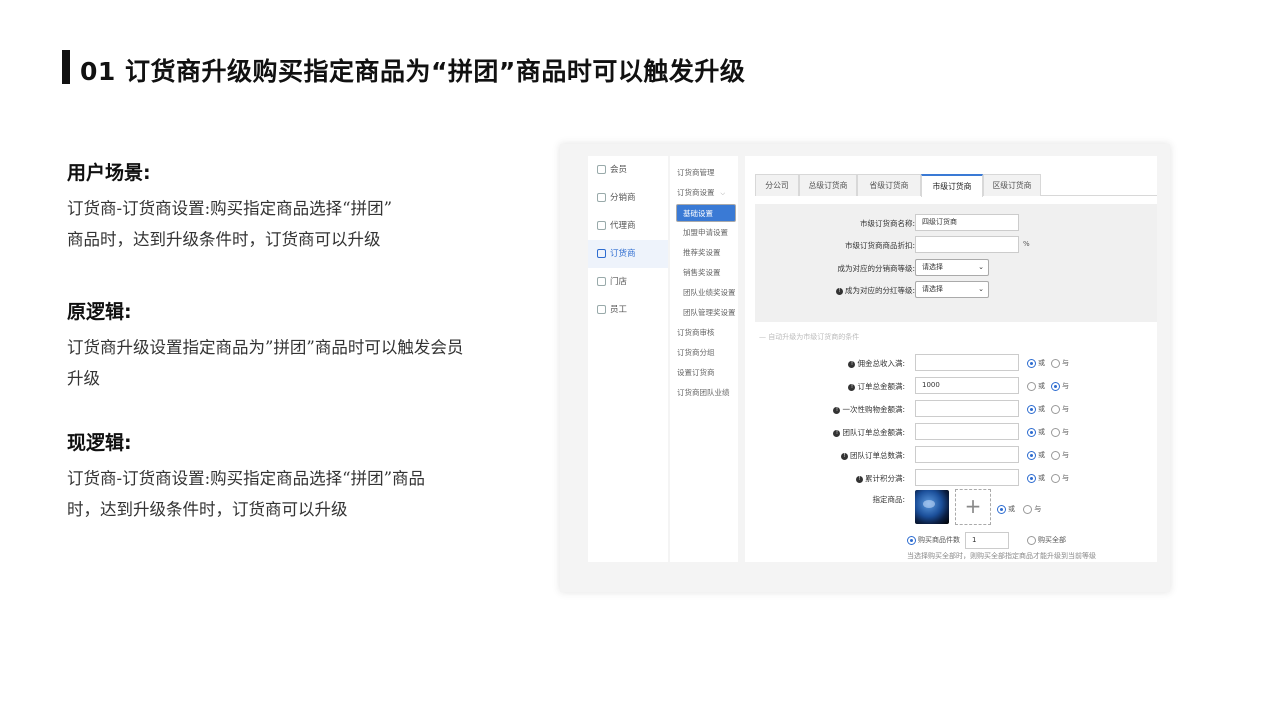  I want to click on label-text: 团队订单总数满:, so click(877, 455).